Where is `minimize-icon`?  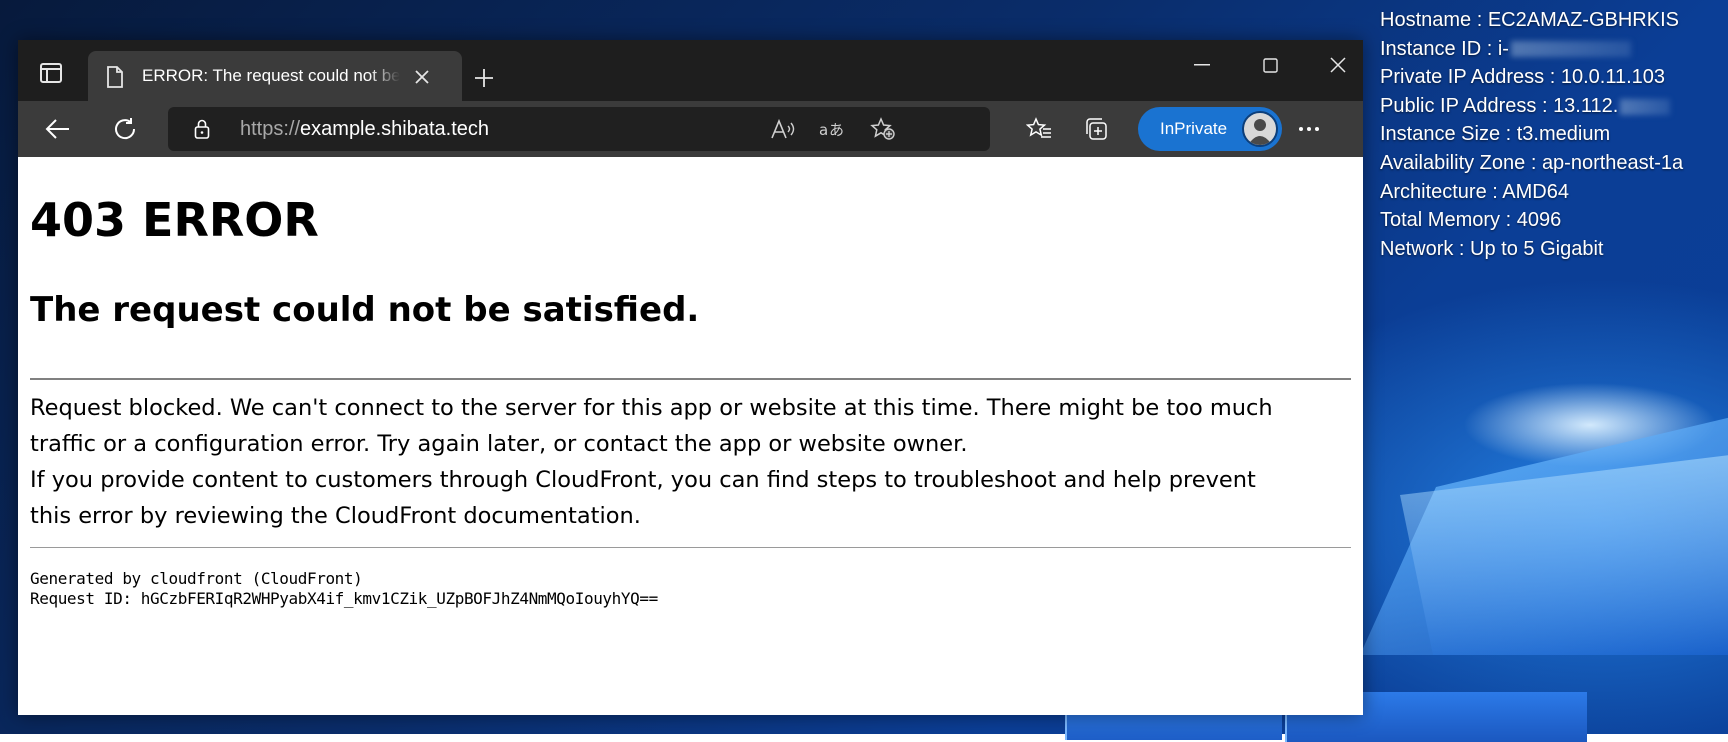 minimize-icon is located at coordinates (1202, 65).